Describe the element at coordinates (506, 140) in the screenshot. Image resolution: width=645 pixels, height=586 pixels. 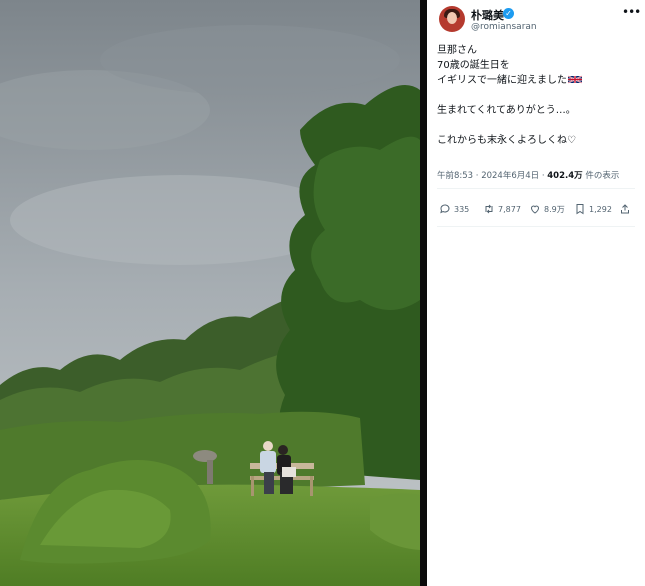
I see `tweet-line: これからも末永くよろしくね♡` at that location.